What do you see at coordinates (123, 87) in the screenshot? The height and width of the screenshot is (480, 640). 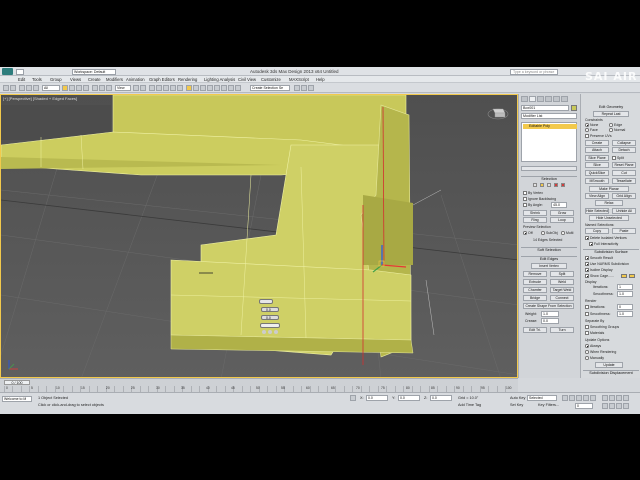 I see `reference-coordinate-dropdown: View` at bounding box center [123, 87].